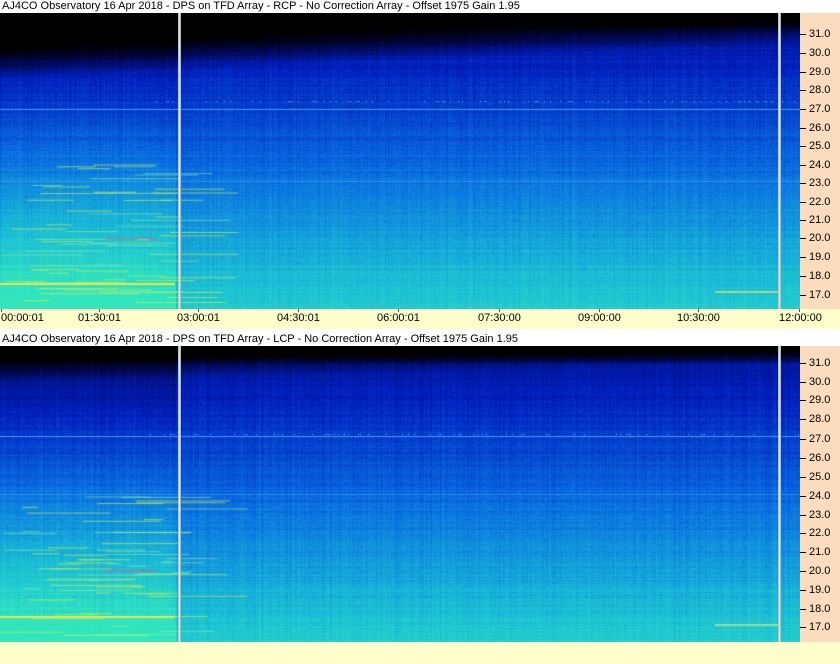 Image resolution: width=840 pixels, height=664 pixels. What do you see at coordinates (499, 318) in the screenshot?
I see `time-label: 07:30:00` at bounding box center [499, 318].